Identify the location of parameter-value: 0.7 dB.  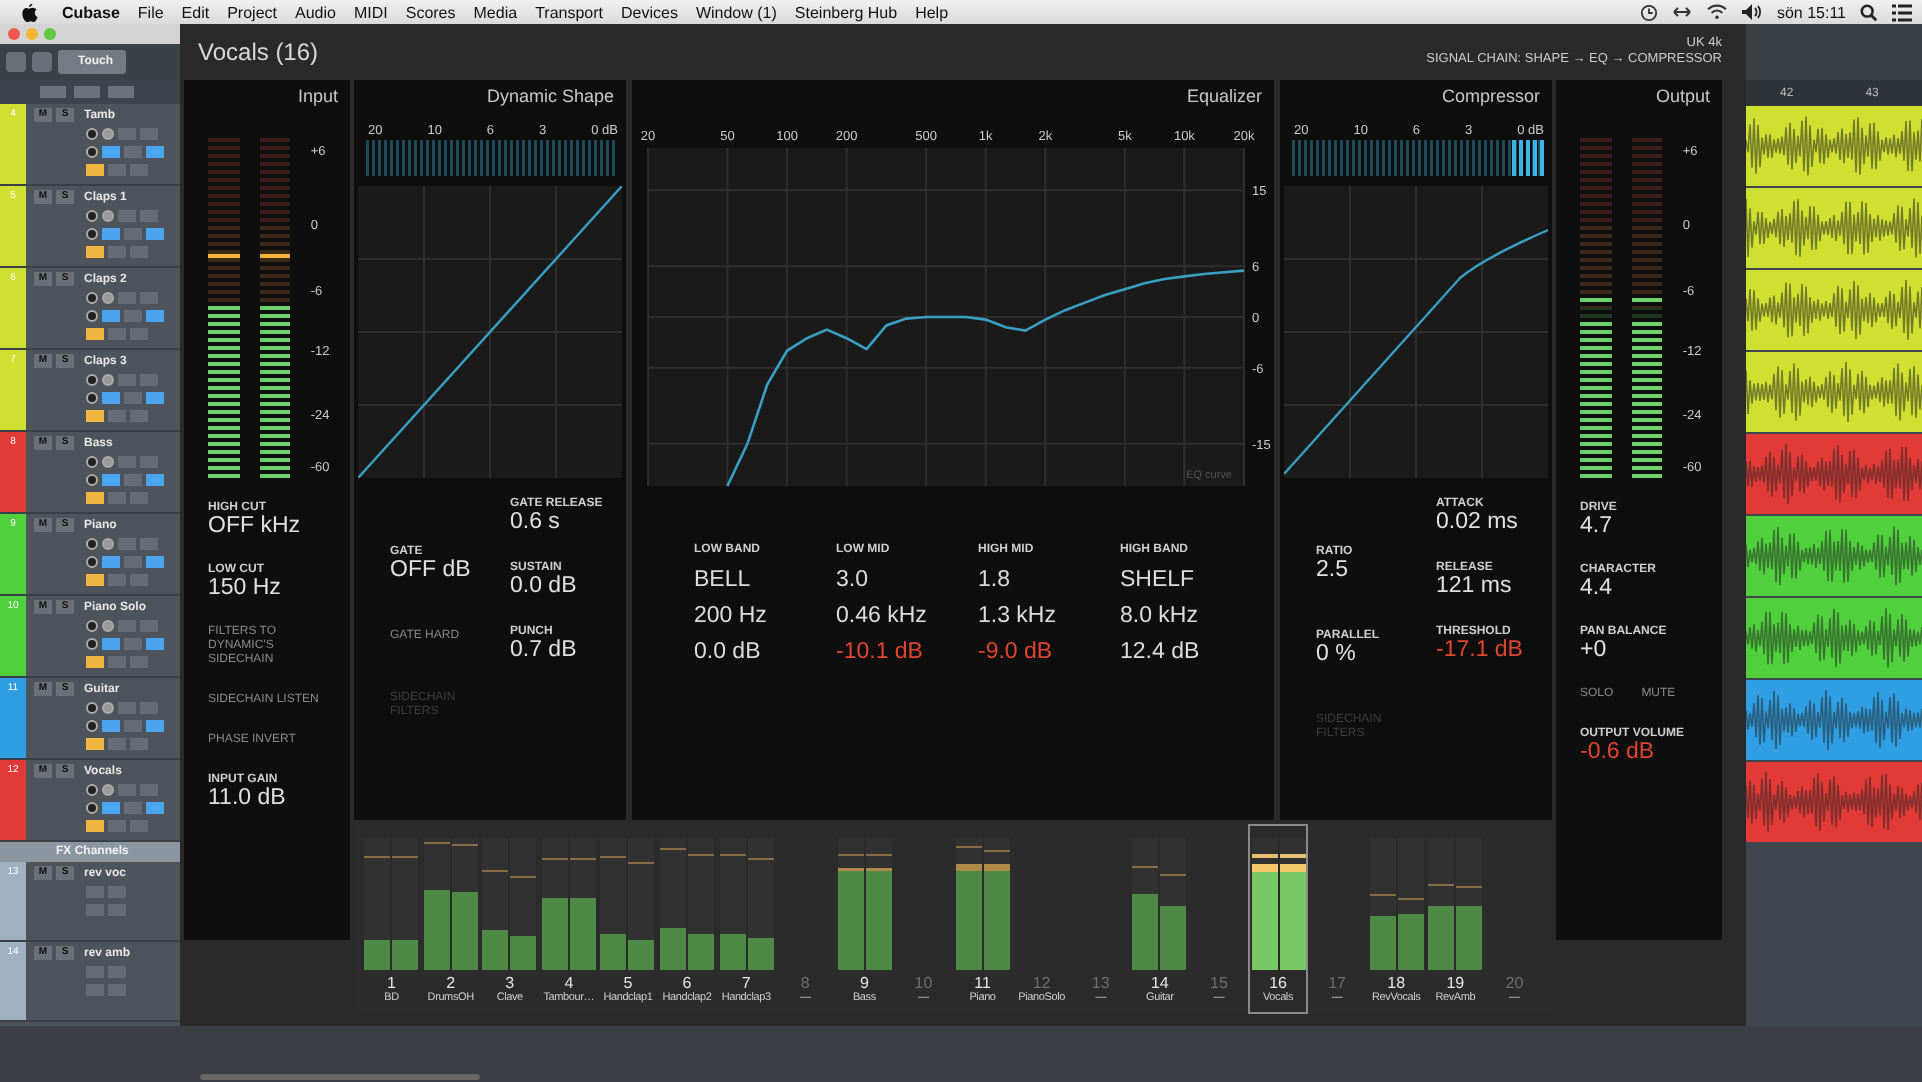
(566, 650).